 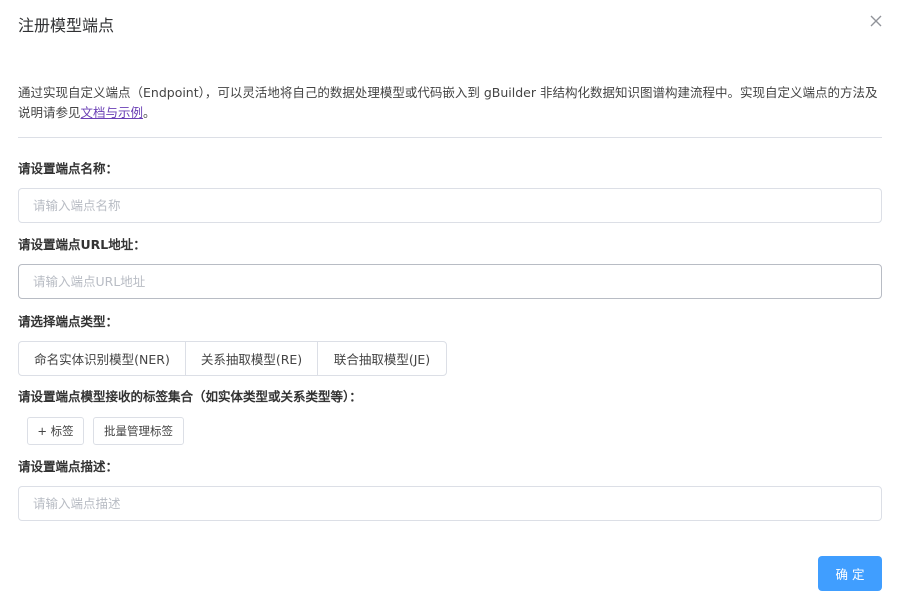 I want to click on endpoint-name-input, so click(x=450, y=205).